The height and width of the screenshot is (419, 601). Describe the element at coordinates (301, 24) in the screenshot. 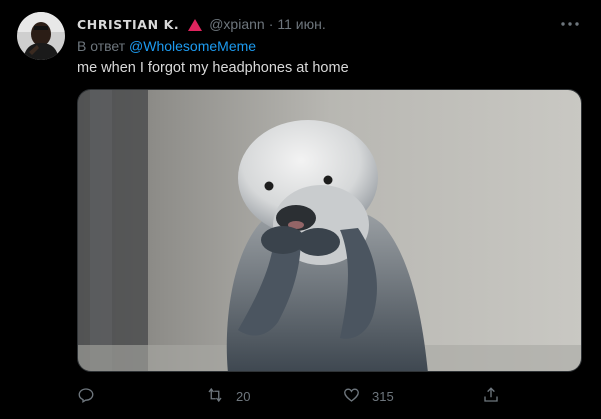

I see `tweet-date: 11 июн.` at that location.